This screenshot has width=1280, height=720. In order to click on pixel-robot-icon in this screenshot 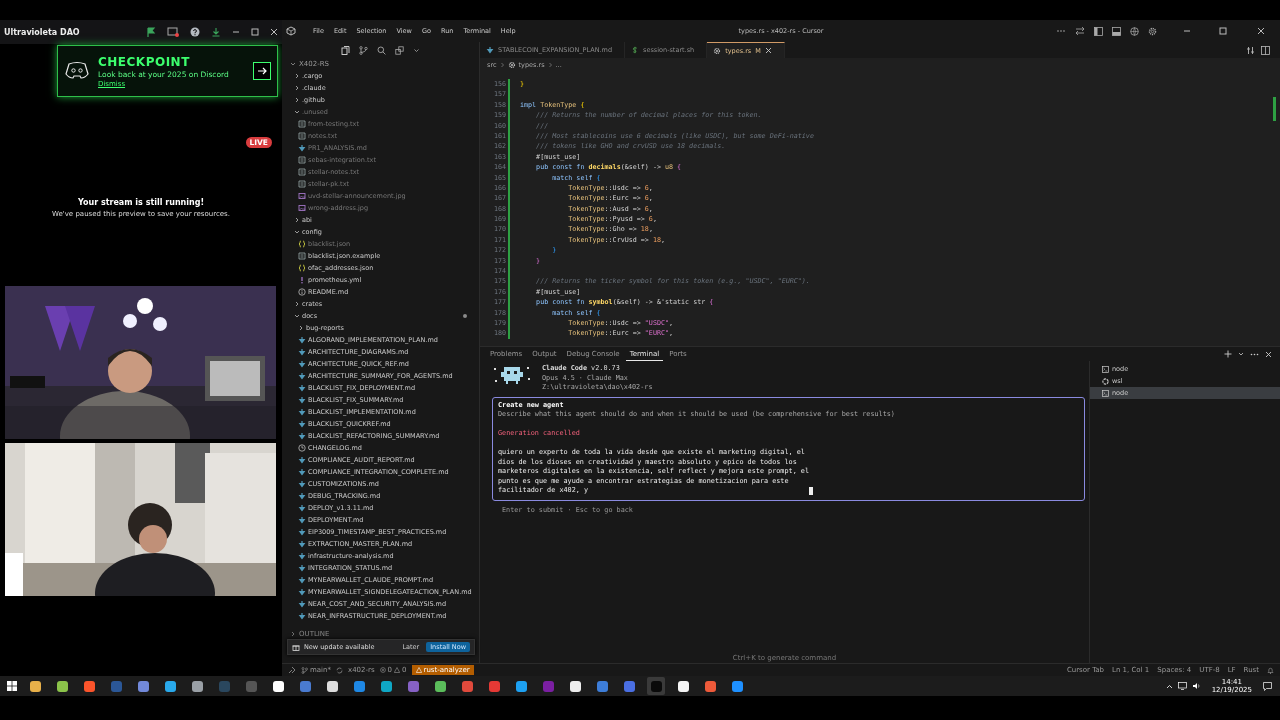, I will do `click(512, 375)`.